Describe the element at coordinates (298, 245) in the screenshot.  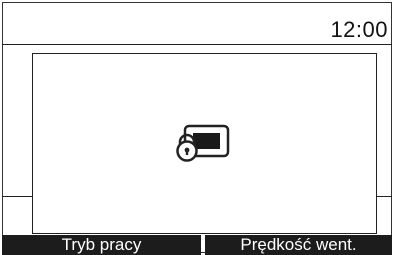
I see `softkey-fan-speed: Prędkość went.` at that location.